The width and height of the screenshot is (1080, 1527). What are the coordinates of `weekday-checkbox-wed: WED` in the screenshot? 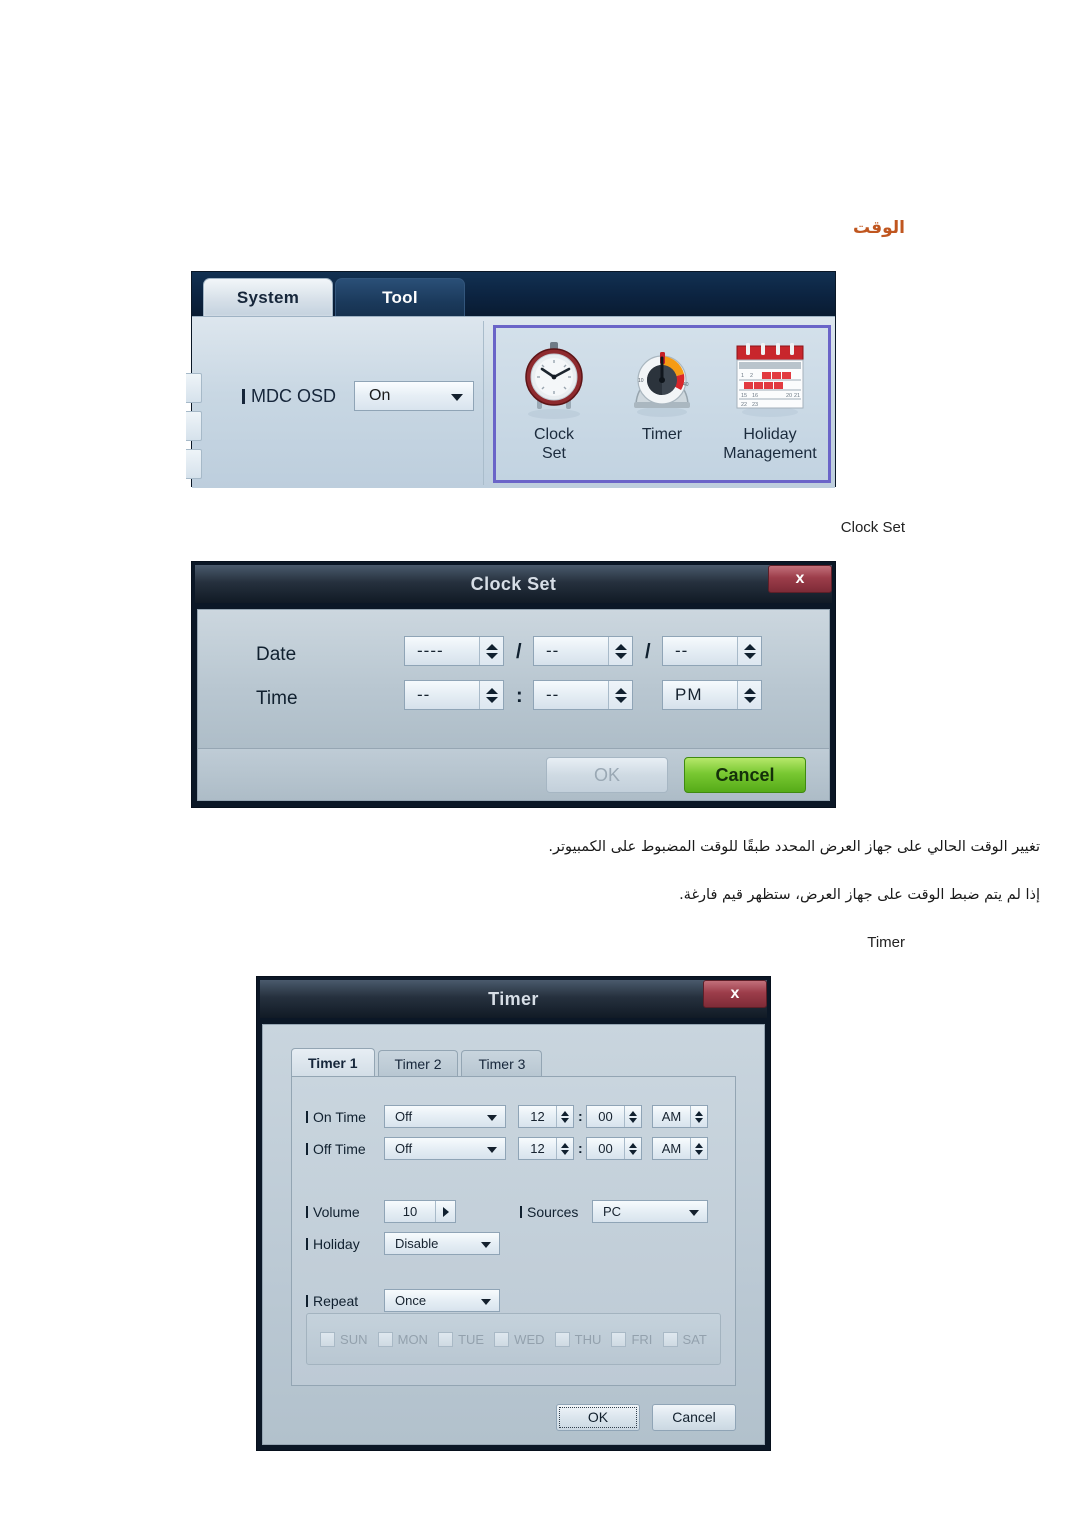 It's located at (519, 1339).